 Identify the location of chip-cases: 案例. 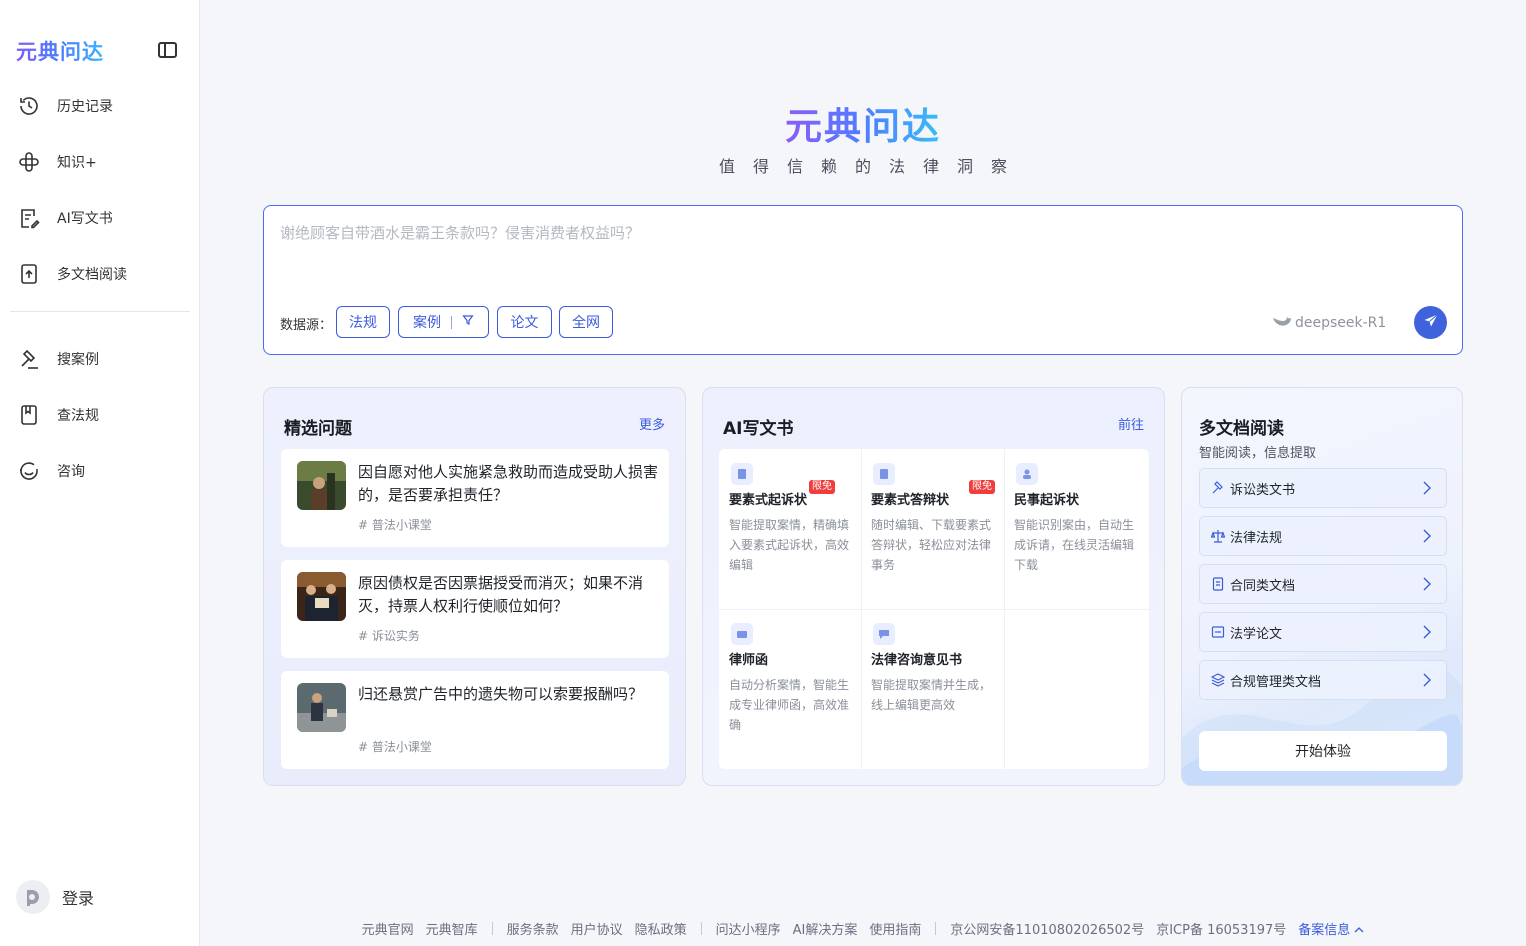
(443, 322).